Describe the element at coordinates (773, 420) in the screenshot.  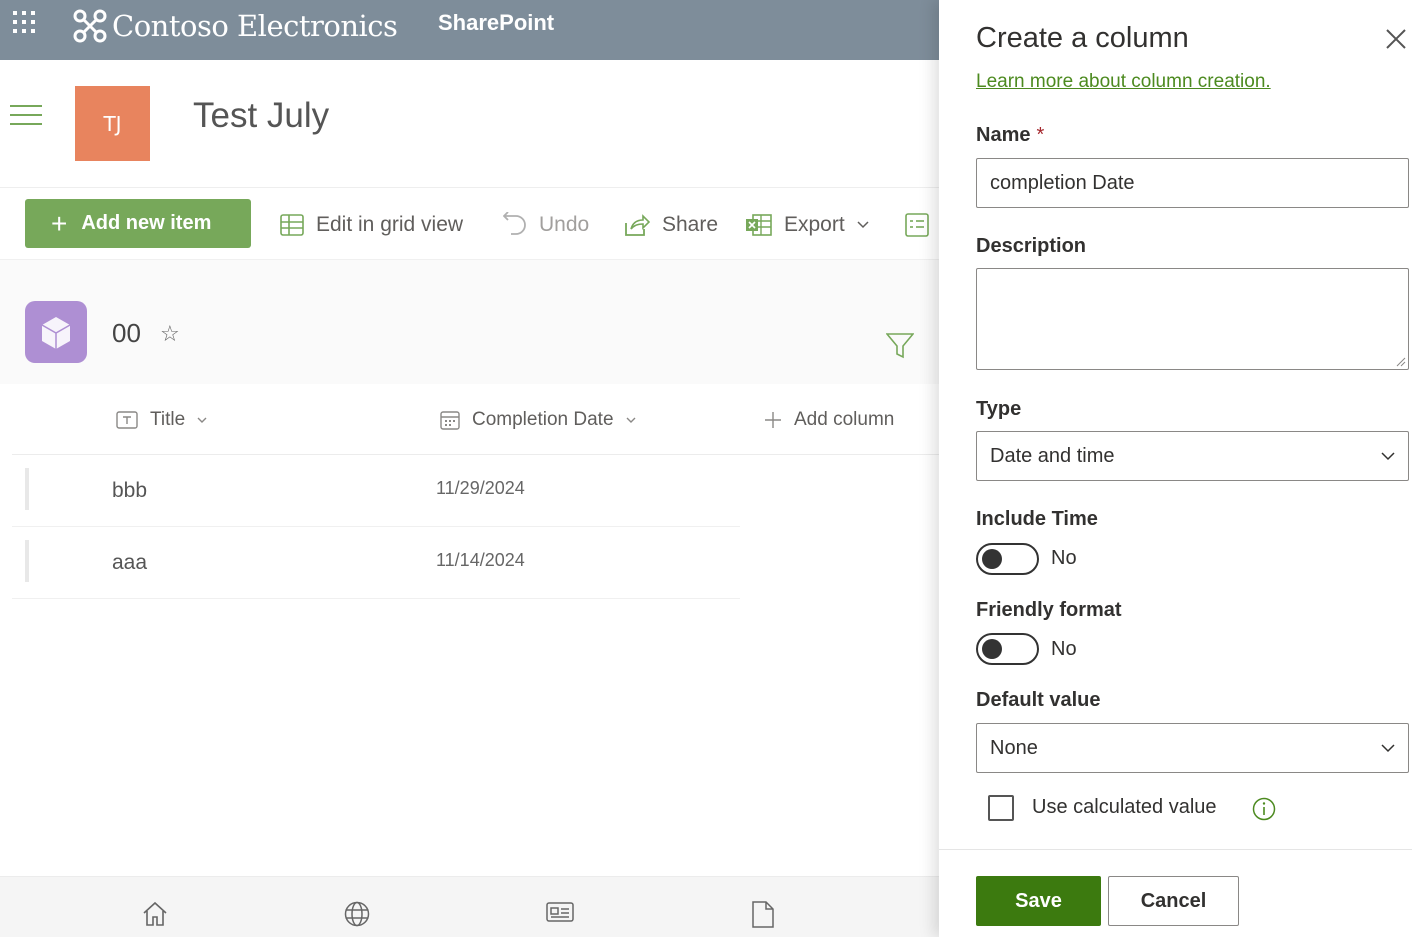
I see `plus-icon` at that location.